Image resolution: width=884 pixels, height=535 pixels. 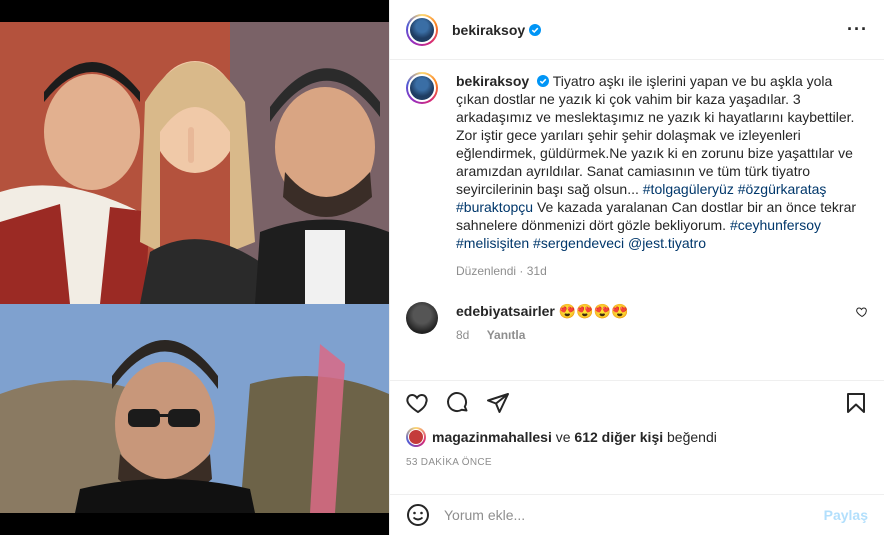 I want to click on more-options-icon: ···, so click(x=857, y=29).